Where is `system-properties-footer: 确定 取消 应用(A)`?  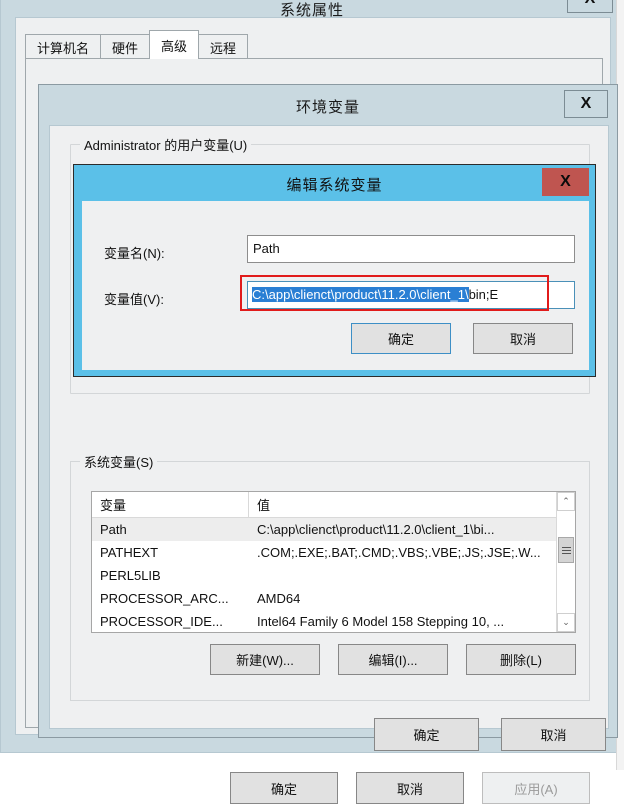
system-properties-footer: 确定 取消 应用(A) is located at coordinates (314, 788).